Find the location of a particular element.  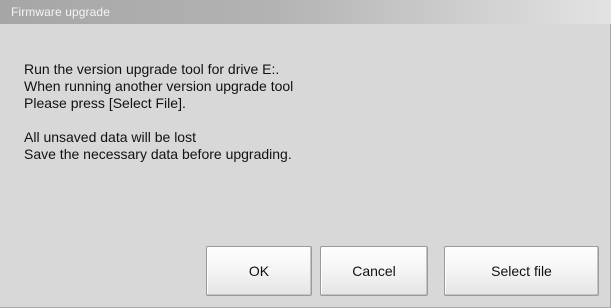

cancel-button: Cancel is located at coordinates (374, 271).